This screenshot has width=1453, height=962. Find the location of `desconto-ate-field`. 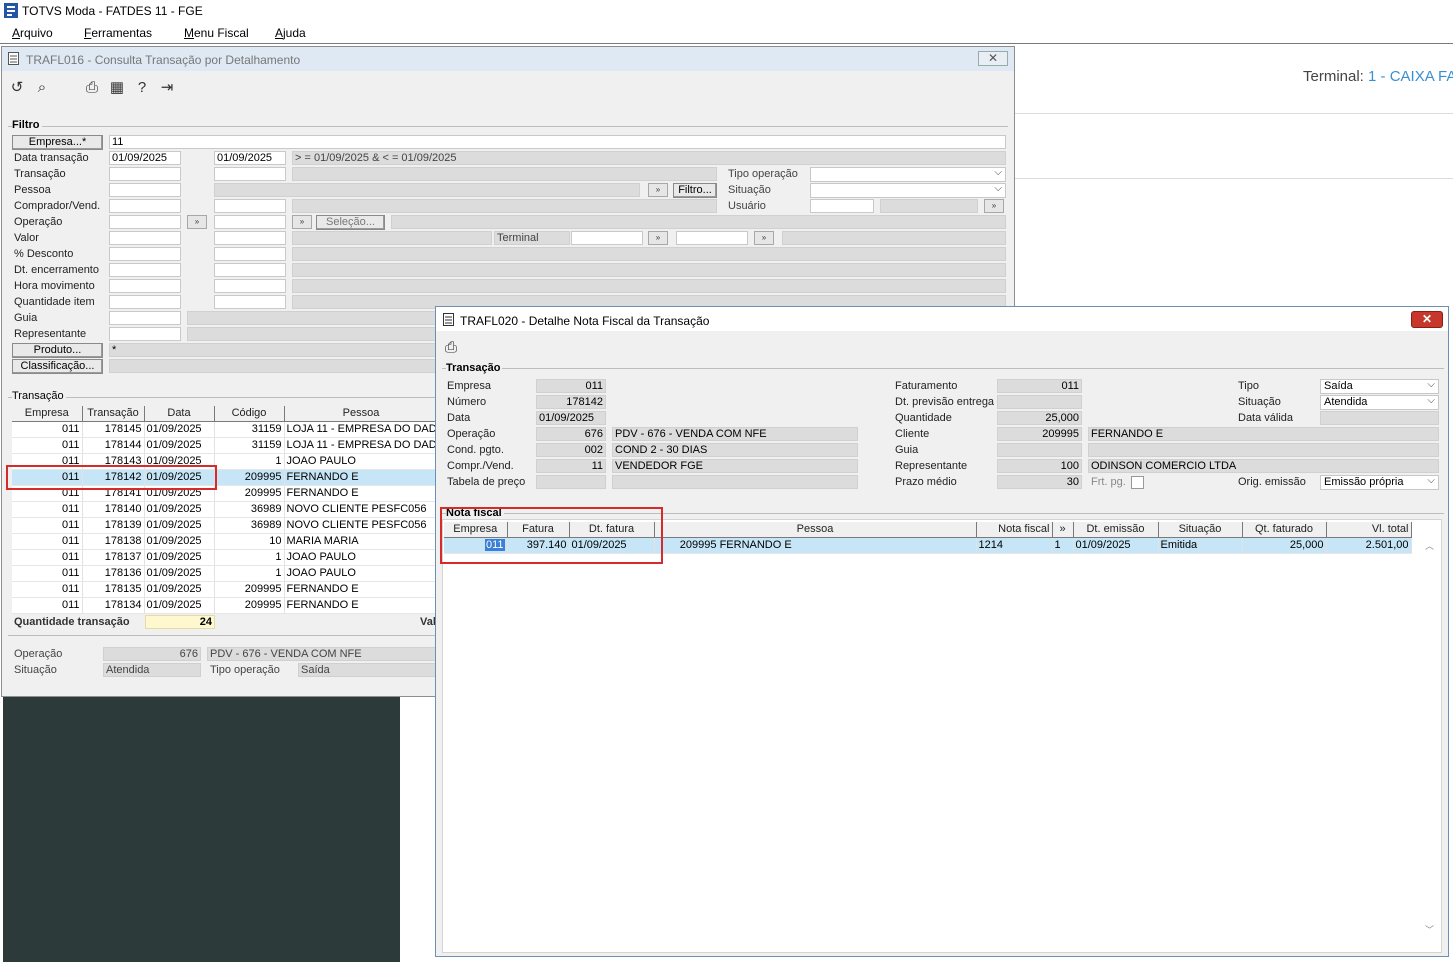

desconto-ate-field is located at coordinates (250, 254).